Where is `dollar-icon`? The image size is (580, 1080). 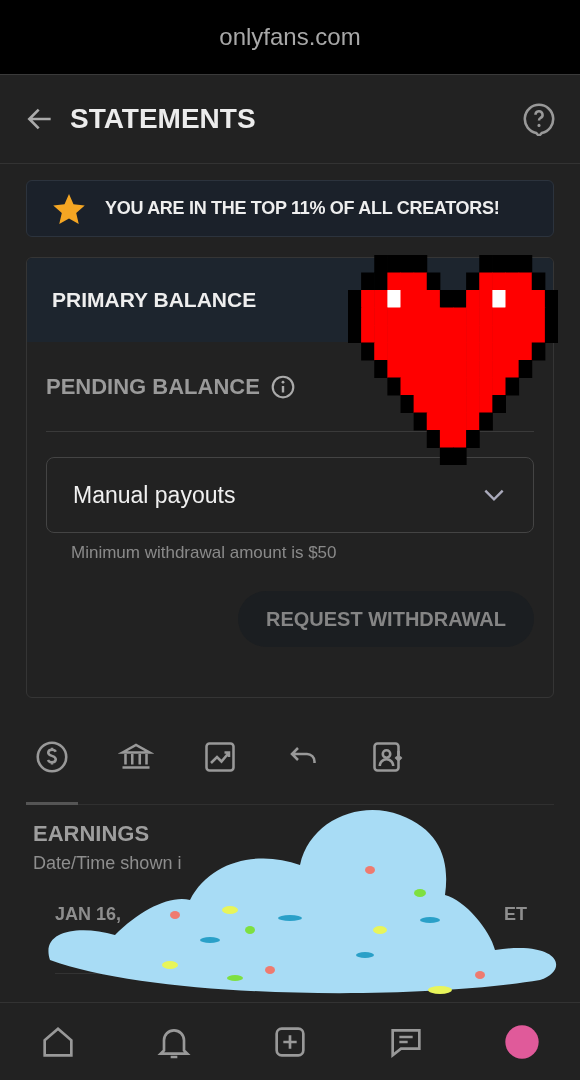
dollar-icon is located at coordinates (52, 757).